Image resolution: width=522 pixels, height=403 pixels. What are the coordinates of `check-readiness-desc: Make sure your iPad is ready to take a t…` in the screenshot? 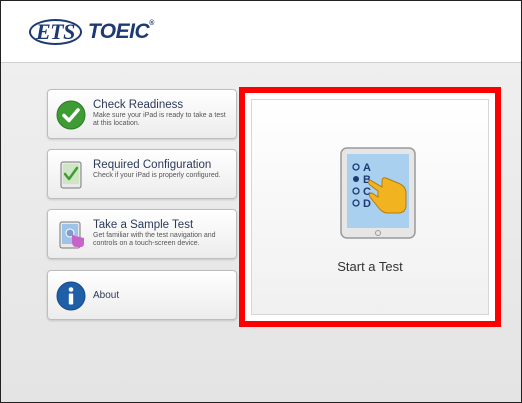 It's located at (159, 119).